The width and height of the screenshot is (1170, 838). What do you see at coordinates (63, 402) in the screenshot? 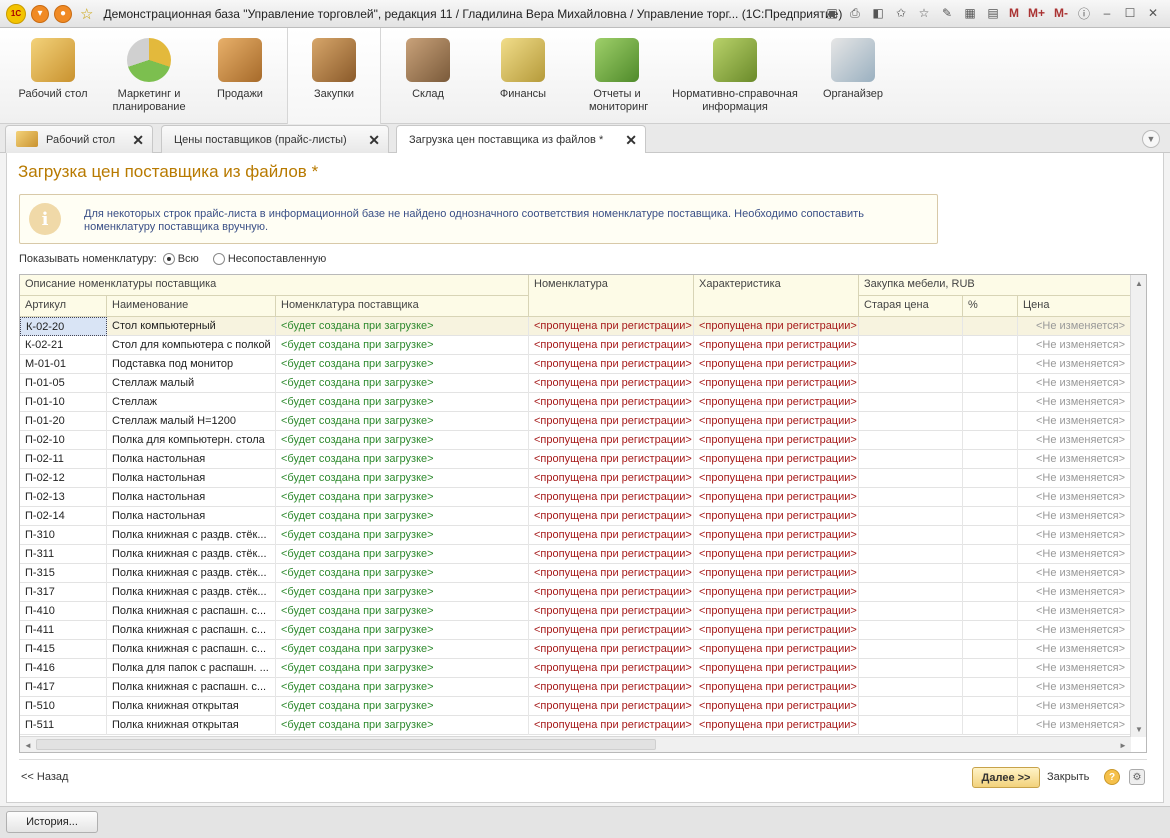
I see `cell-article: П-01-10` at bounding box center [63, 402].